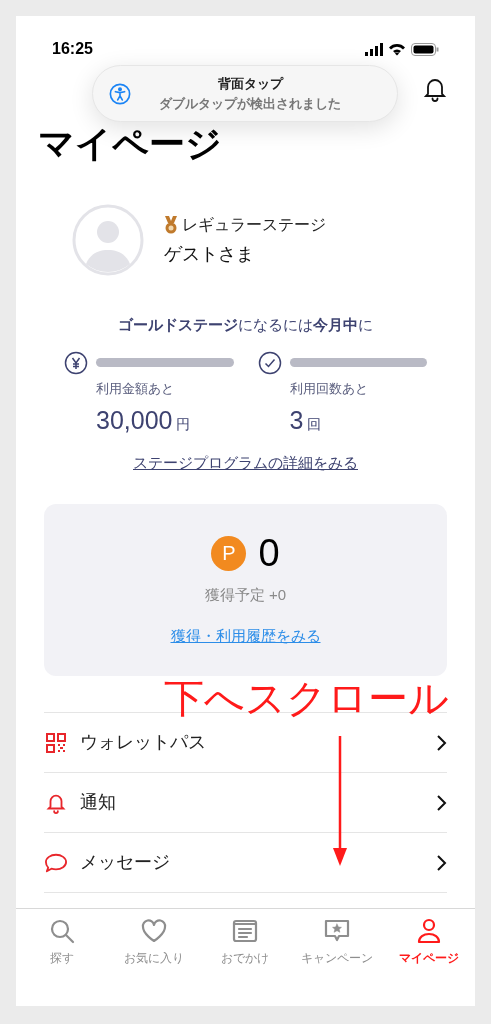 This screenshot has width=491, height=1024. What do you see at coordinates (245, 802) in the screenshot?
I see `menu-item: 通知` at bounding box center [245, 802].